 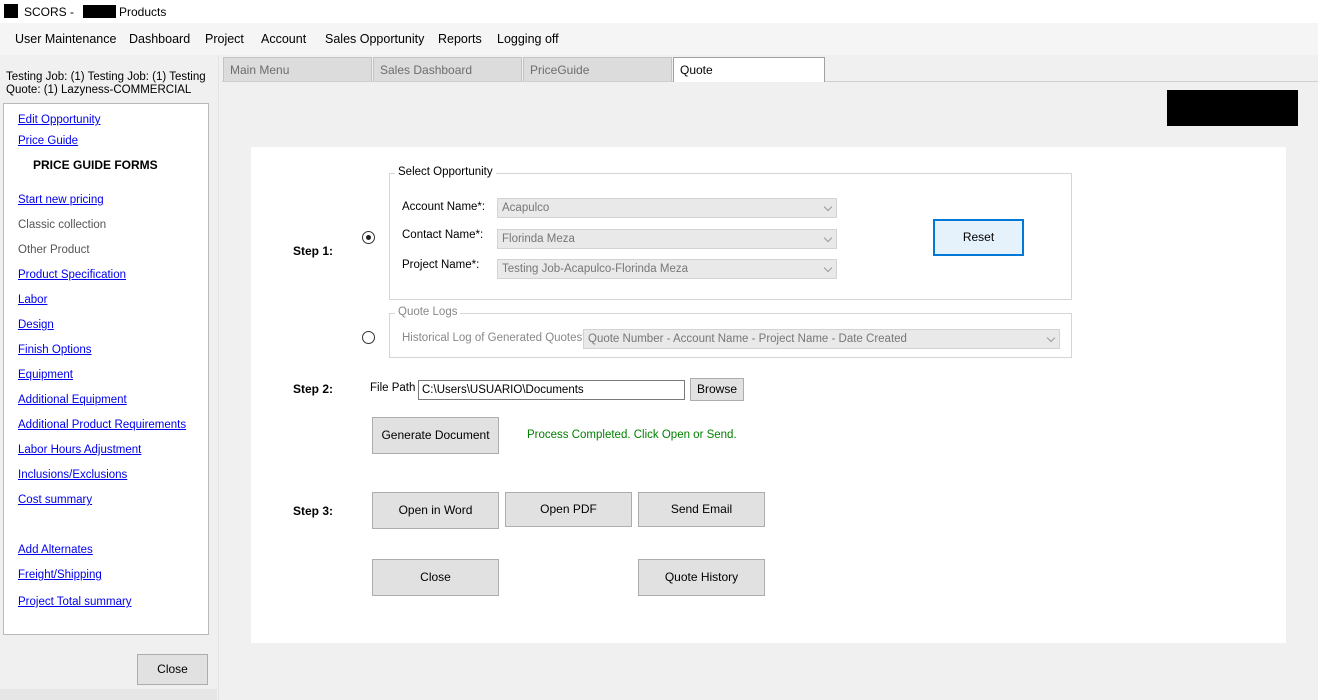 I want to click on link-cost-summary: Cost summary, so click(x=55, y=500).